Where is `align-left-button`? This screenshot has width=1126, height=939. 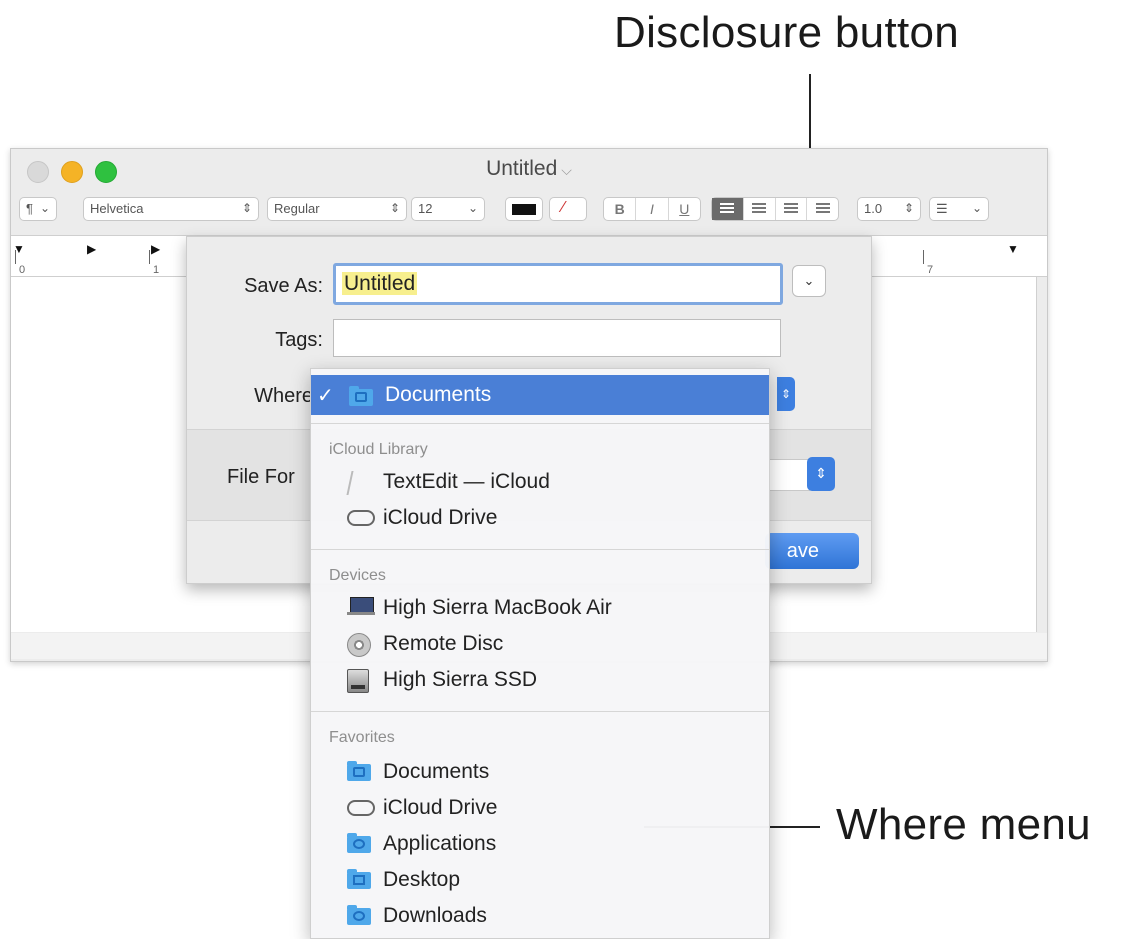 align-left-button is located at coordinates (728, 209).